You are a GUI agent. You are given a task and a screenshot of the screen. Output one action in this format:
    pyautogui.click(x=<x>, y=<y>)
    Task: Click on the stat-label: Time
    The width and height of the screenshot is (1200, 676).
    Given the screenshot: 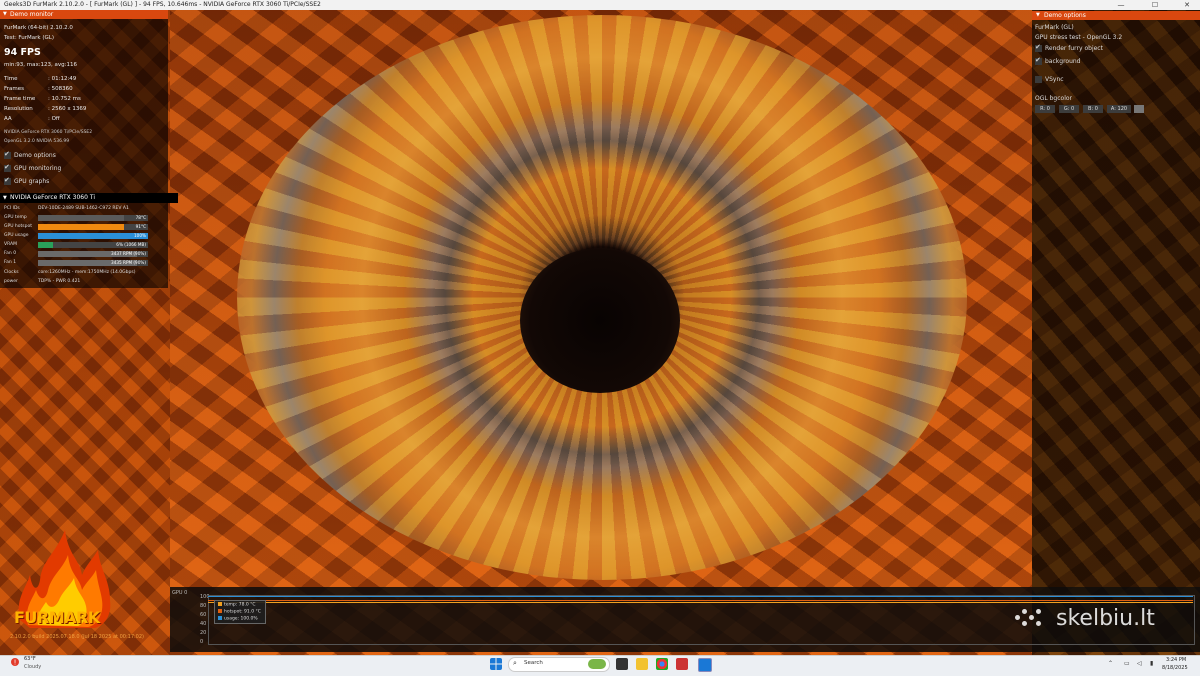 What is the action you would take?
    pyautogui.click(x=11, y=79)
    